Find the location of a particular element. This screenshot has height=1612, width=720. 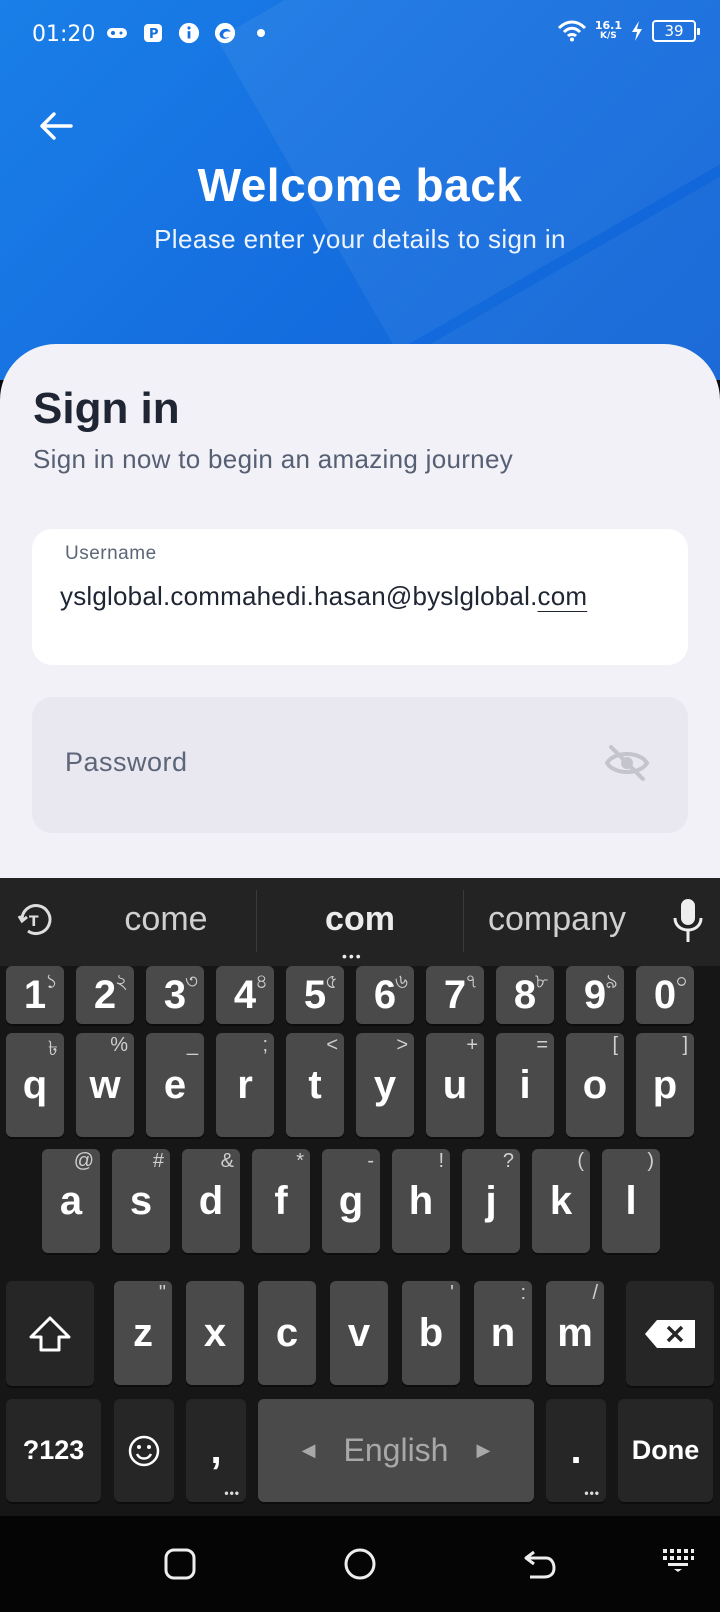

key-hint: [ is located at coordinates (615, 1045).